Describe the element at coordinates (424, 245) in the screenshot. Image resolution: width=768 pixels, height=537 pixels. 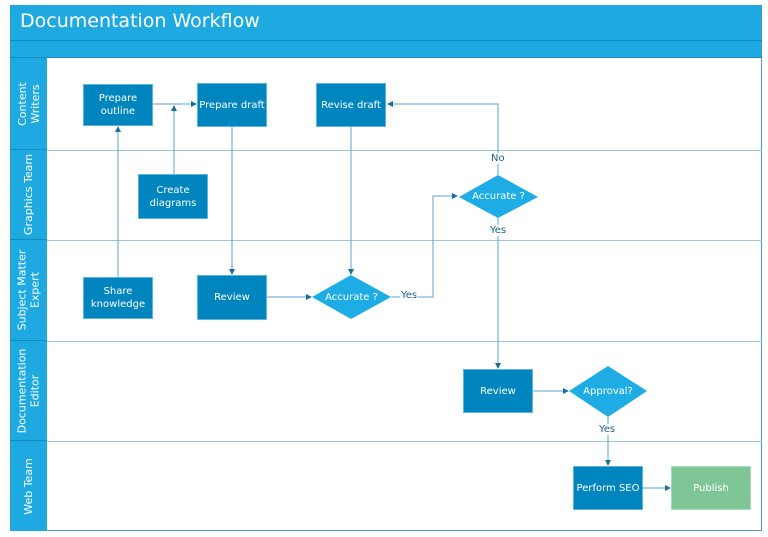
I see `connector-accurate-yes-to-gfx` at that location.